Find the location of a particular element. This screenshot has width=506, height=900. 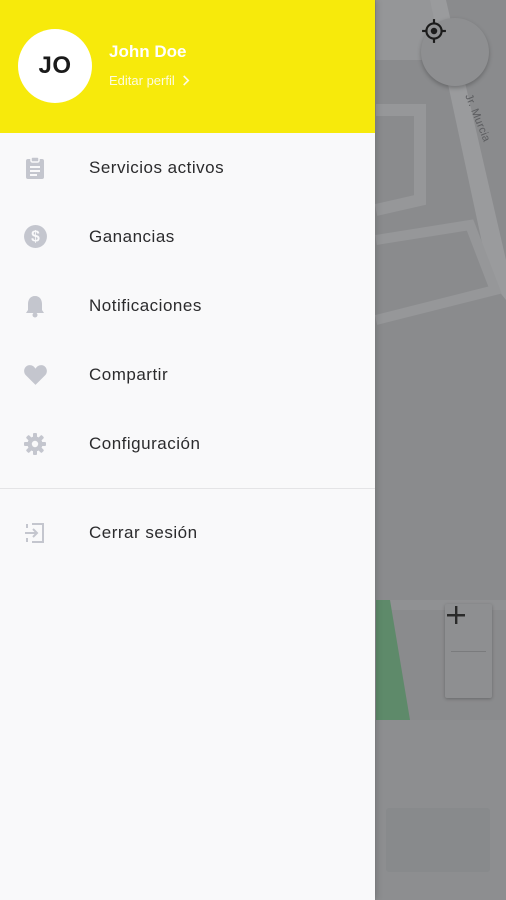

drawer-header: JO John Doe Editar perfil is located at coordinates (187, 66).